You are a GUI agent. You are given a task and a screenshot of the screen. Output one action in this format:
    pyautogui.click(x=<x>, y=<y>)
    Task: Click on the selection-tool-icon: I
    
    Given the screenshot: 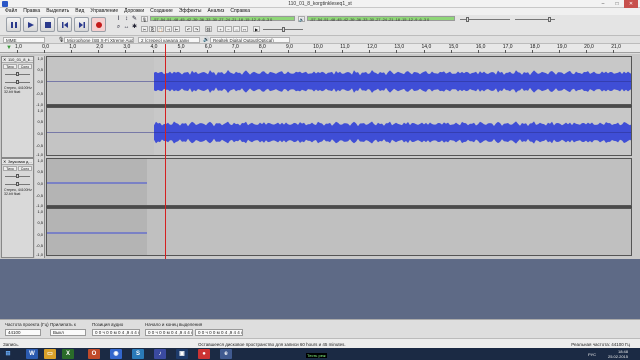 What is the action you would take?
    pyautogui.click(x=118, y=19)
    